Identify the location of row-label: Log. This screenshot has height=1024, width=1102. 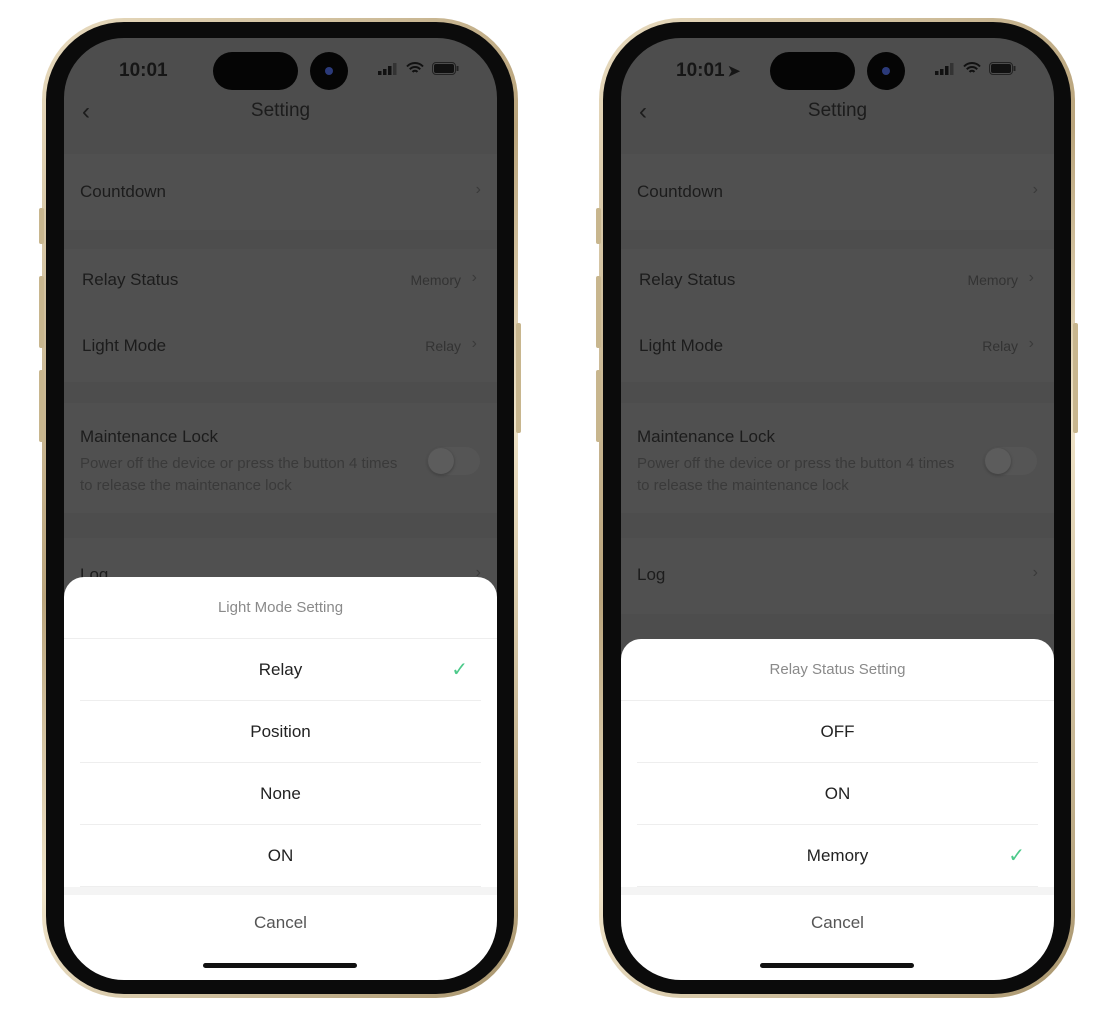
(651, 574).